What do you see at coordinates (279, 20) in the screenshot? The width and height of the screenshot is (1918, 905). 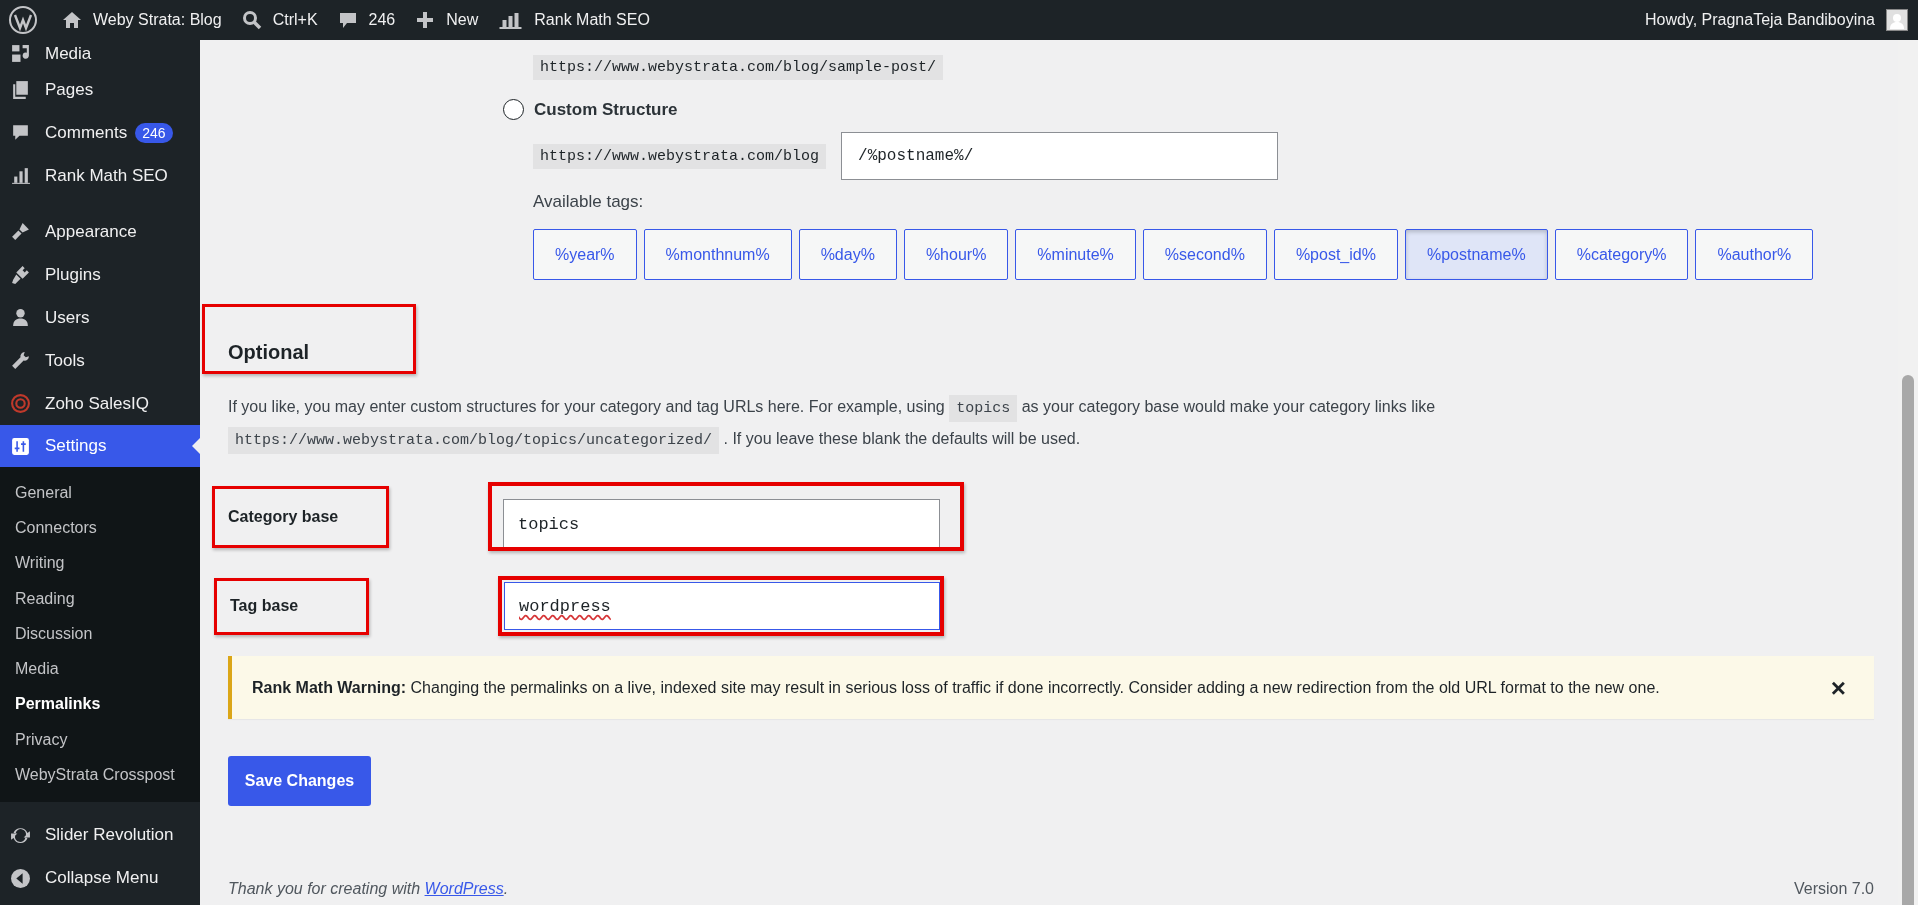 I see `search-link: Ctrl+K` at bounding box center [279, 20].